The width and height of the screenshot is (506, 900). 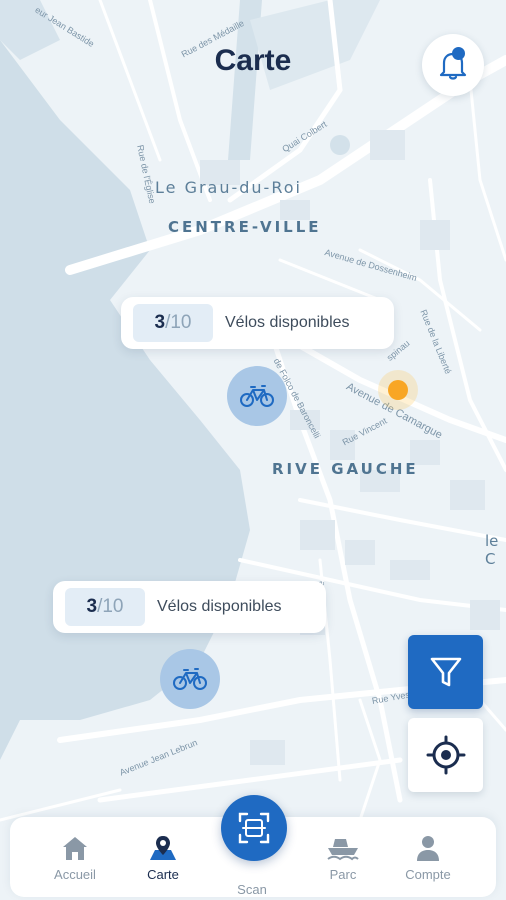 I want to click on qr-scan-icon, so click(x=254, y=828).